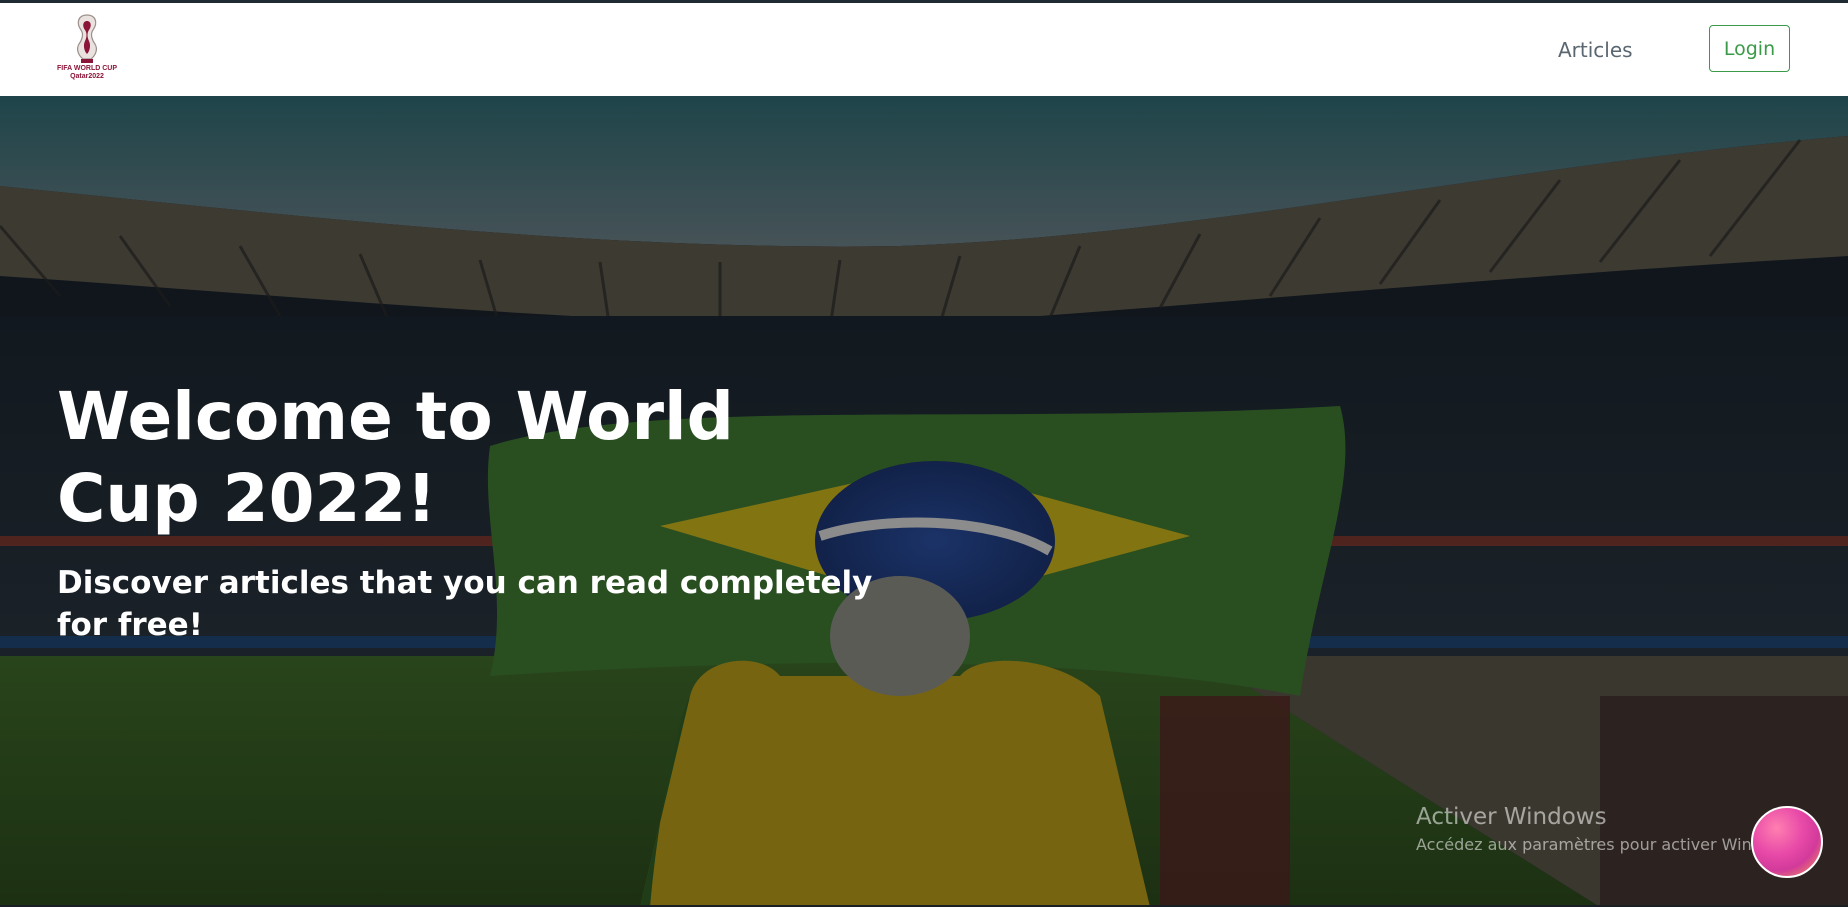 Image resolution: width=1848 pixels, height=907 pixels. Describe the element at coordinates (1595, 50) in the screenshot. I see `nav-link-articles: Articles` at that location.